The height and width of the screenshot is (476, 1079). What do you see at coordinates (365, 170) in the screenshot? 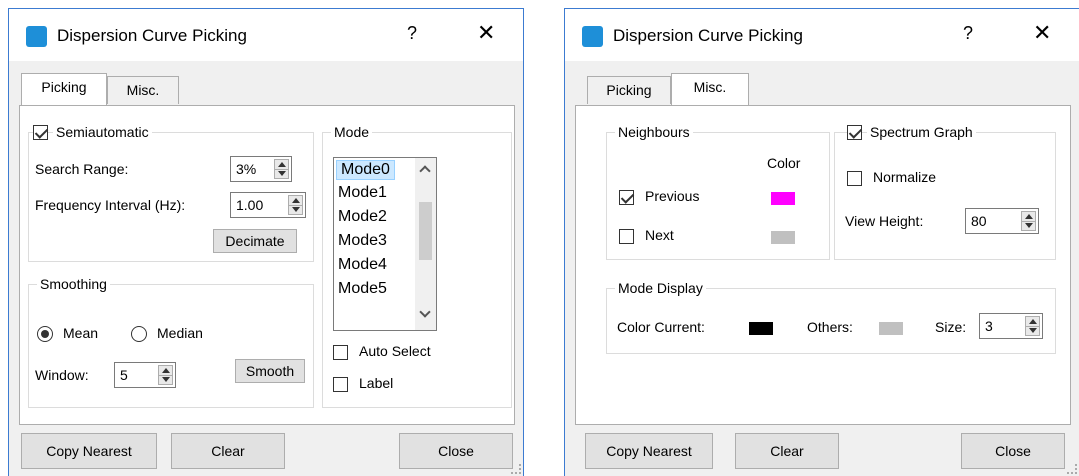
I see `mode-list-item: Mode0` at bounding box center [365, 170].